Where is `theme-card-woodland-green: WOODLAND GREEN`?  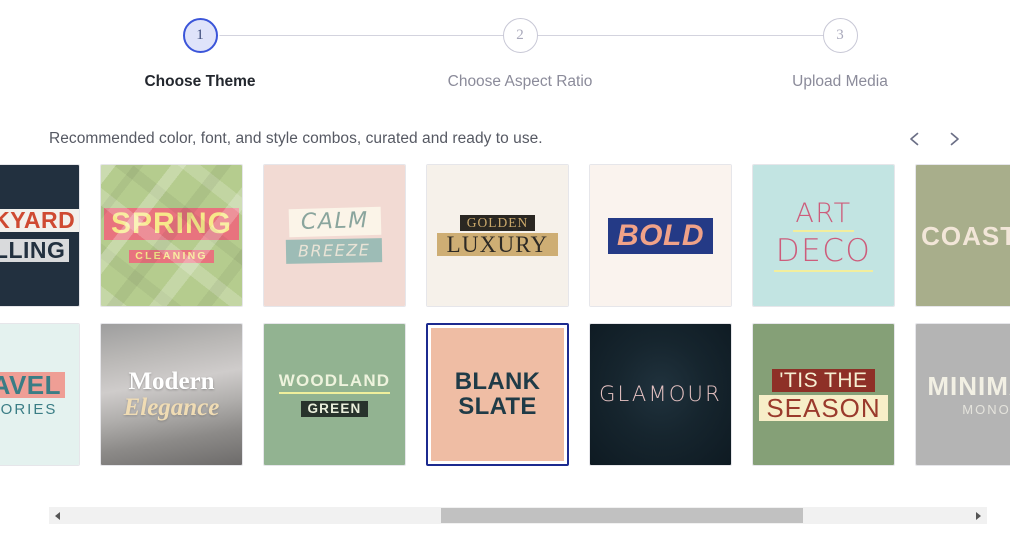 theme-card-woodland-green: WOODLAND GREEN is located at coordinates (334, 394).